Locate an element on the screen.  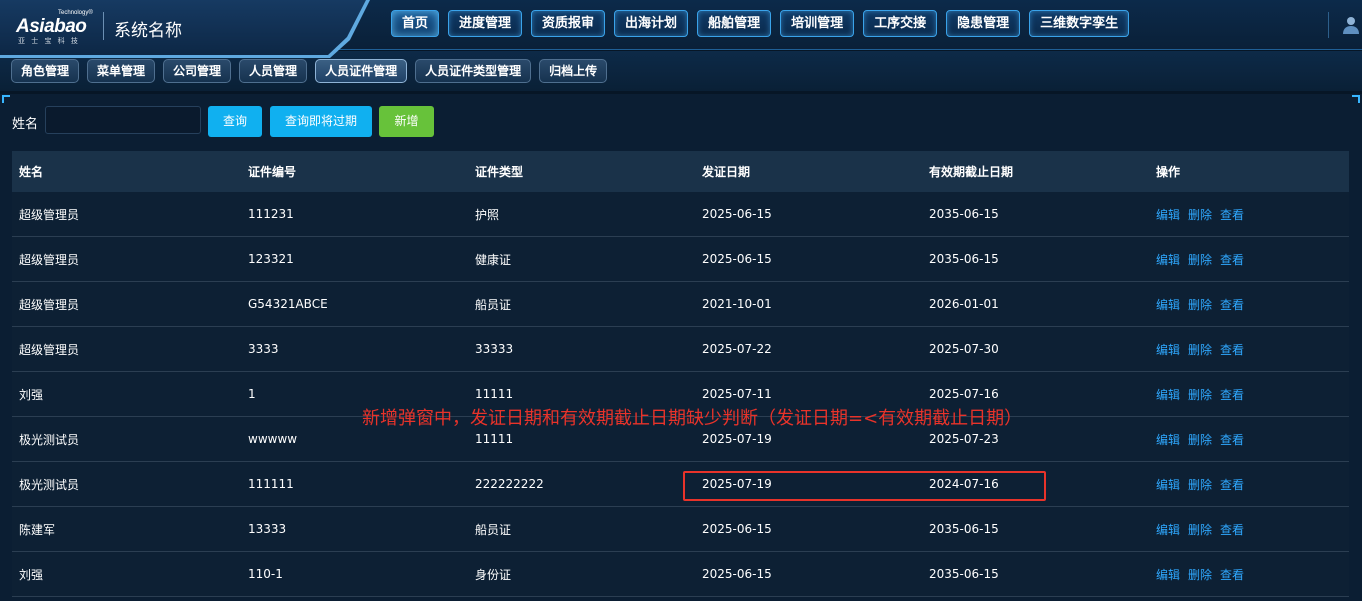
nav-item-ship: 船舶管理 is located at coordinates (734, 23).